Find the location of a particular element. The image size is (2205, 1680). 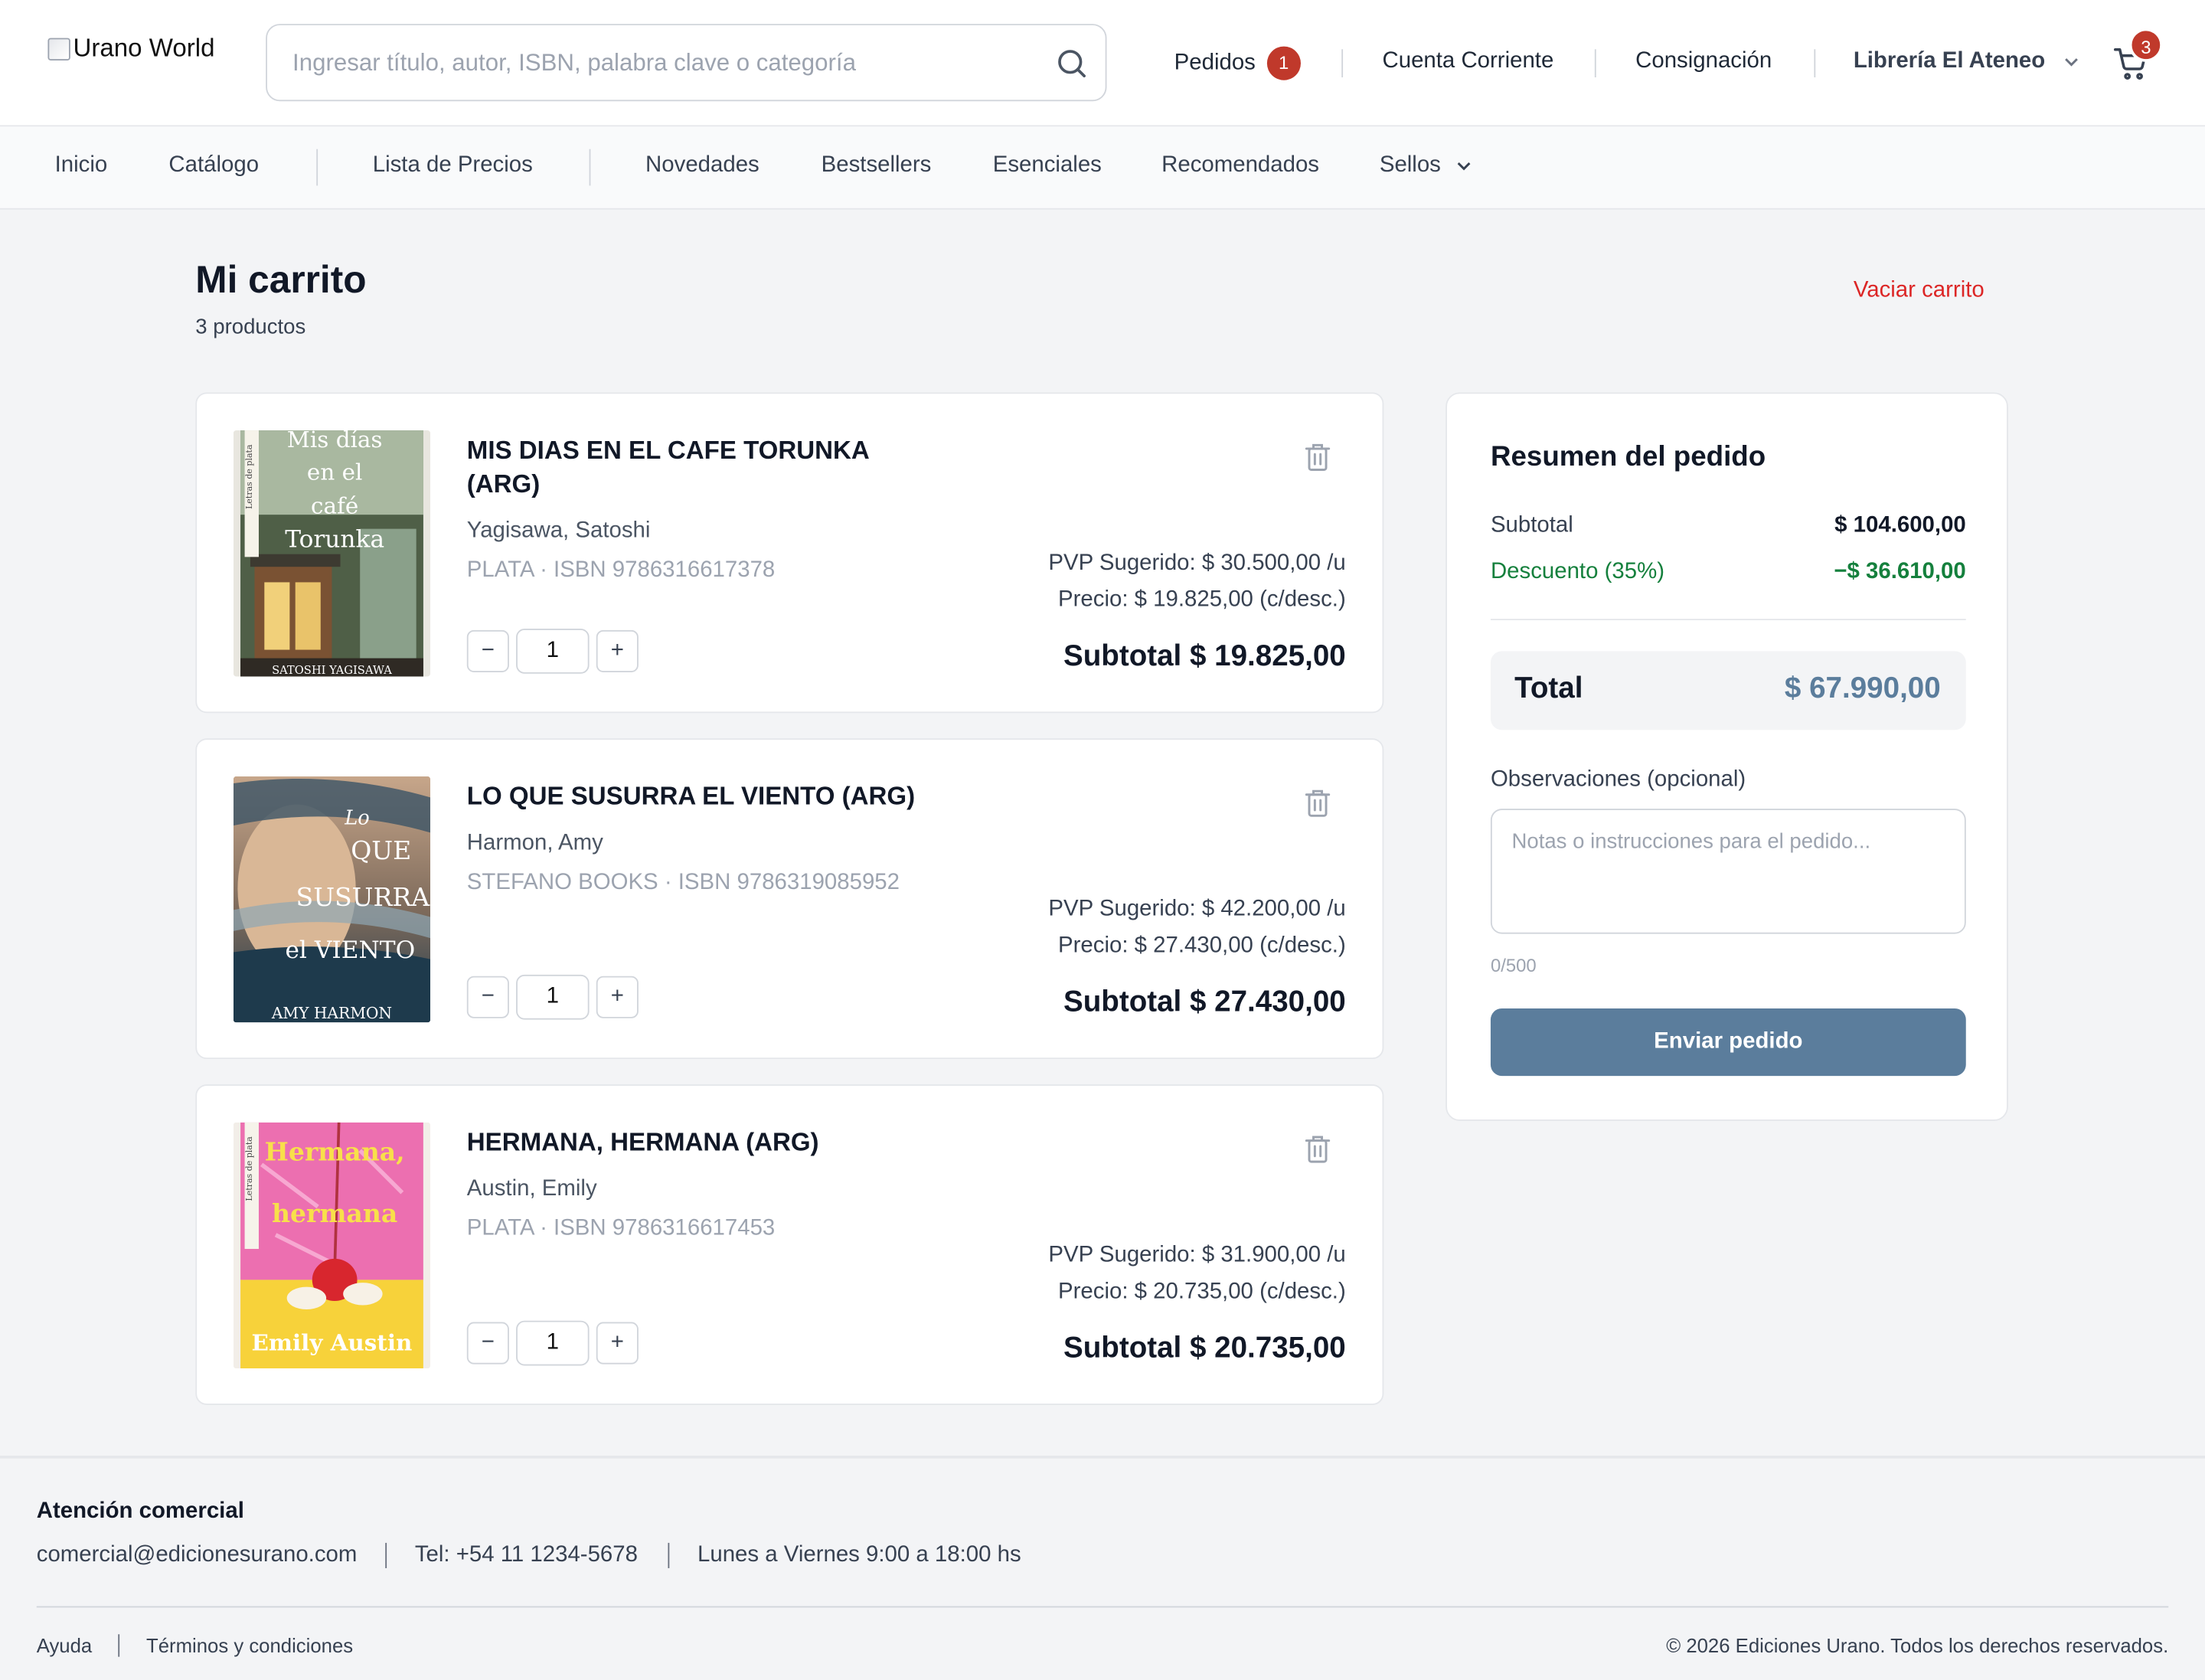

nav-pedidos: Pedidos 1 is located at coordinates (1237, 63).